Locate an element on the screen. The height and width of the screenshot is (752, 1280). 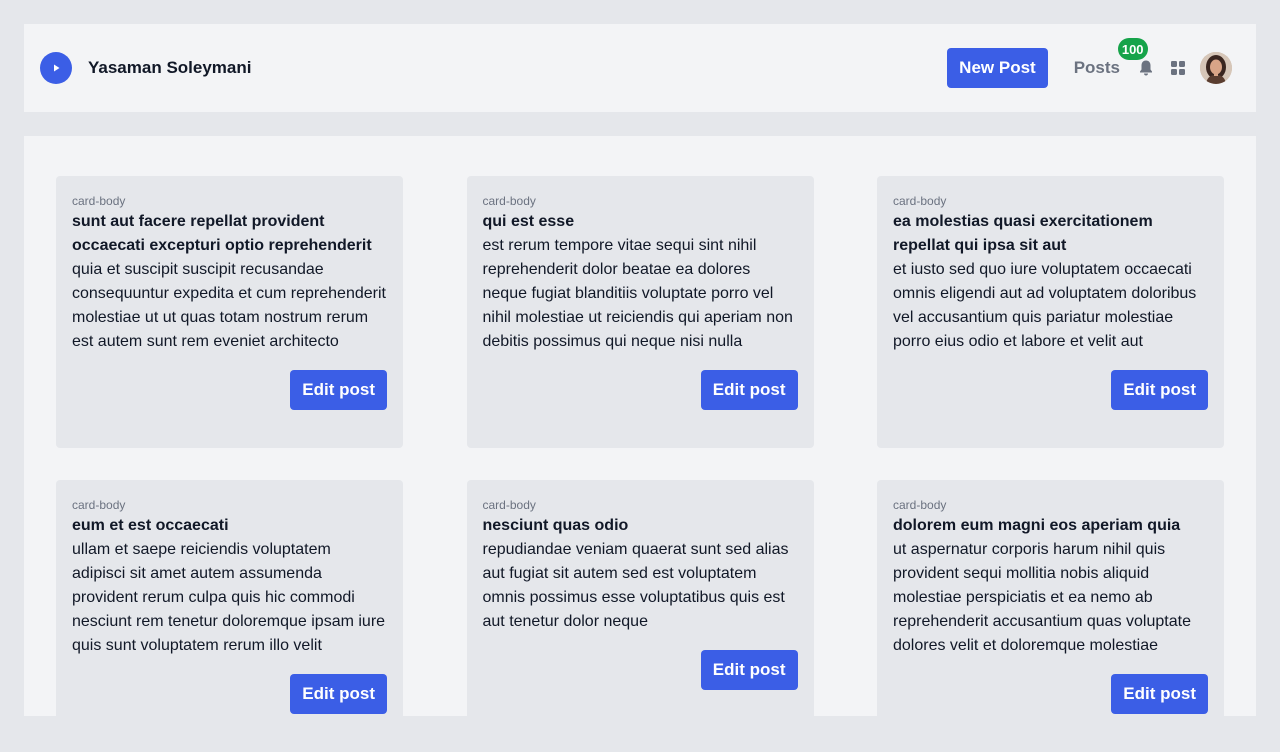
bell-icon is located at coordinates (1146, 68).